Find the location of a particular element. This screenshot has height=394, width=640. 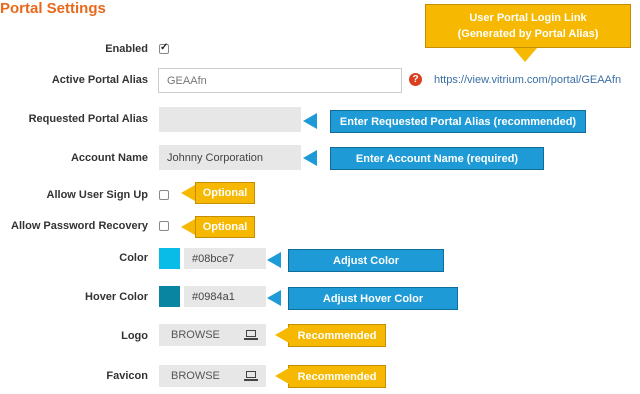

active-alias-label: Active Portal Alias is located at coordinates (99, 80).